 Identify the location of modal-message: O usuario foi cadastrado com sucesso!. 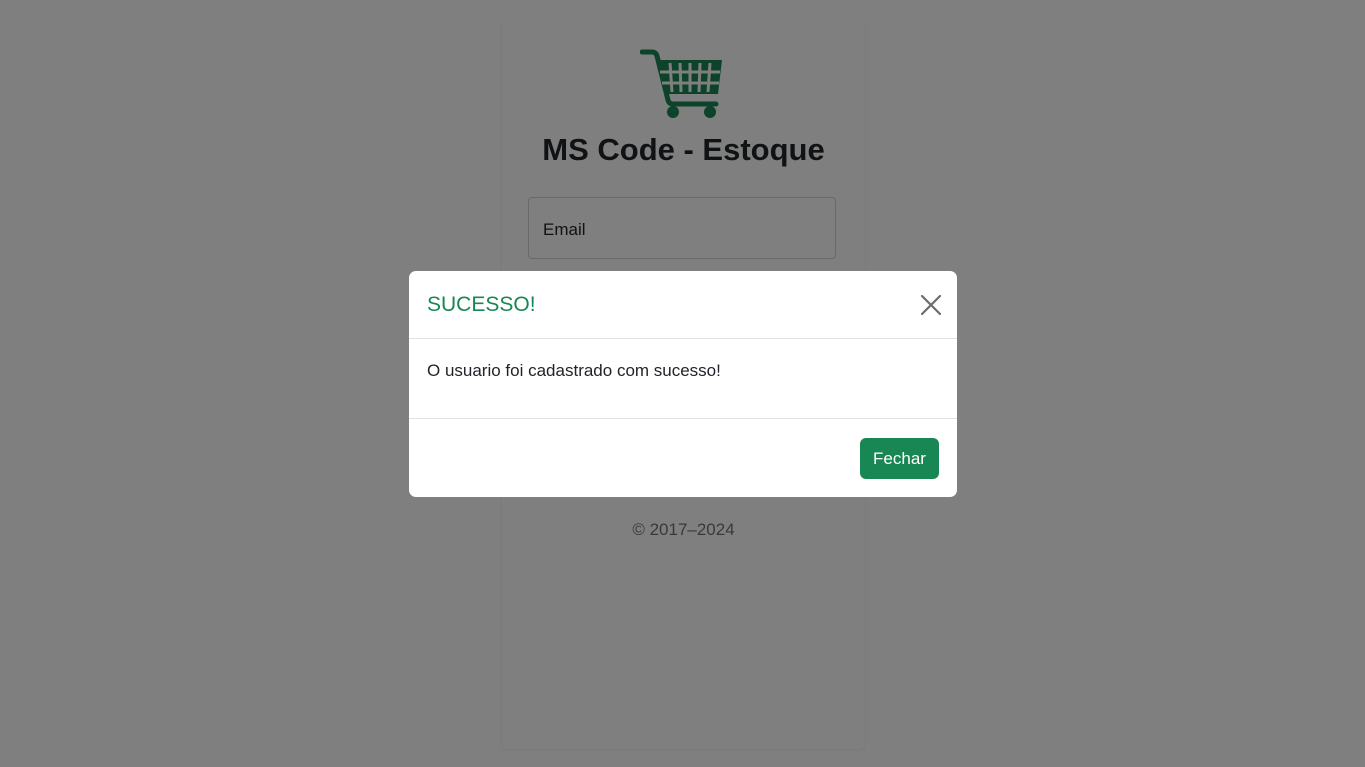
(574, 370).